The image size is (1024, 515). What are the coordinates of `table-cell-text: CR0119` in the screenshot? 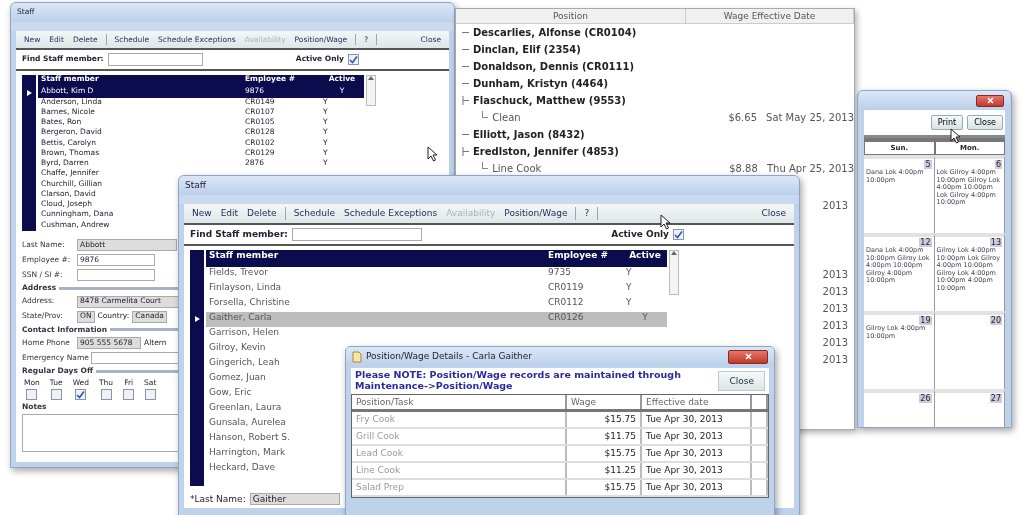 It's located at (566, 287).